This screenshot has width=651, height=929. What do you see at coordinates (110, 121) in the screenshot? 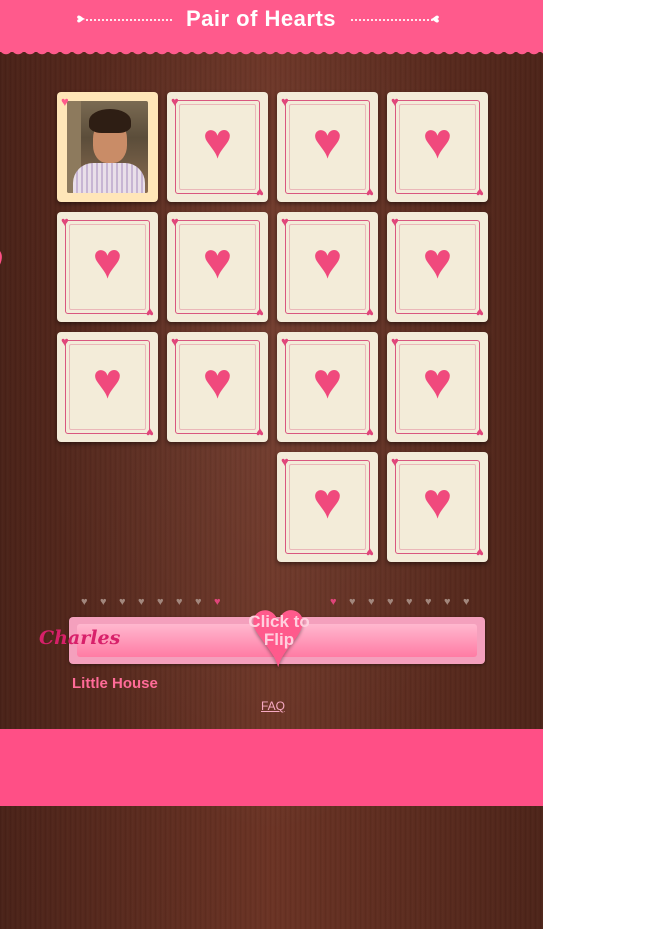
I see `photo-hair` at bounding box center [110, 121].